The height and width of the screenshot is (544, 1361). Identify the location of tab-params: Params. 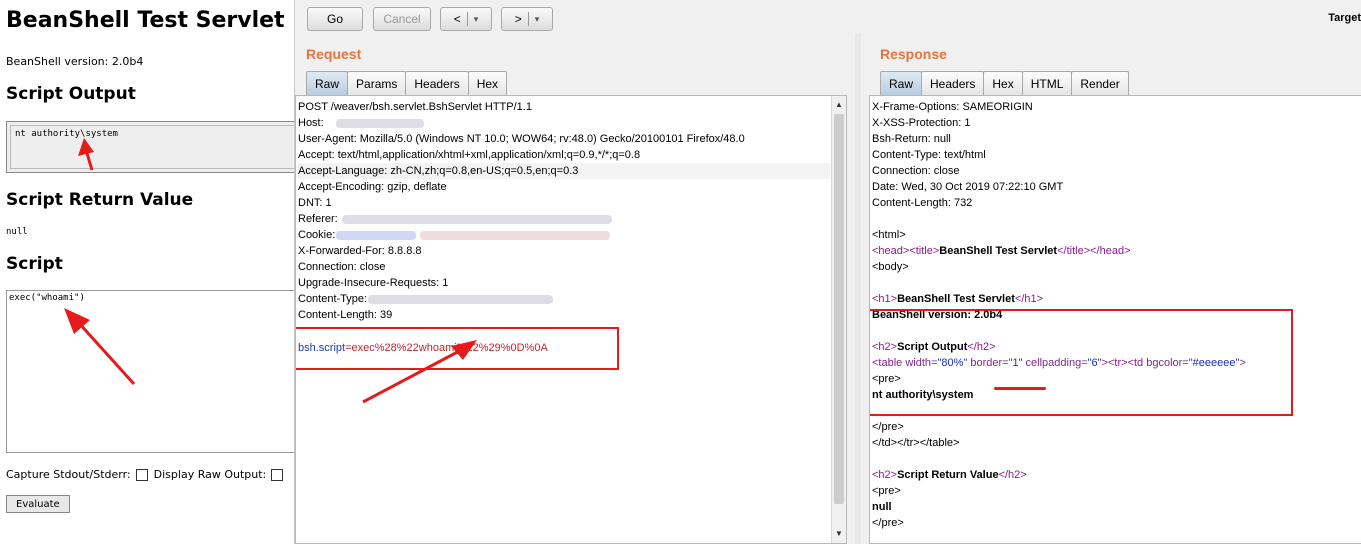
(377, 83).